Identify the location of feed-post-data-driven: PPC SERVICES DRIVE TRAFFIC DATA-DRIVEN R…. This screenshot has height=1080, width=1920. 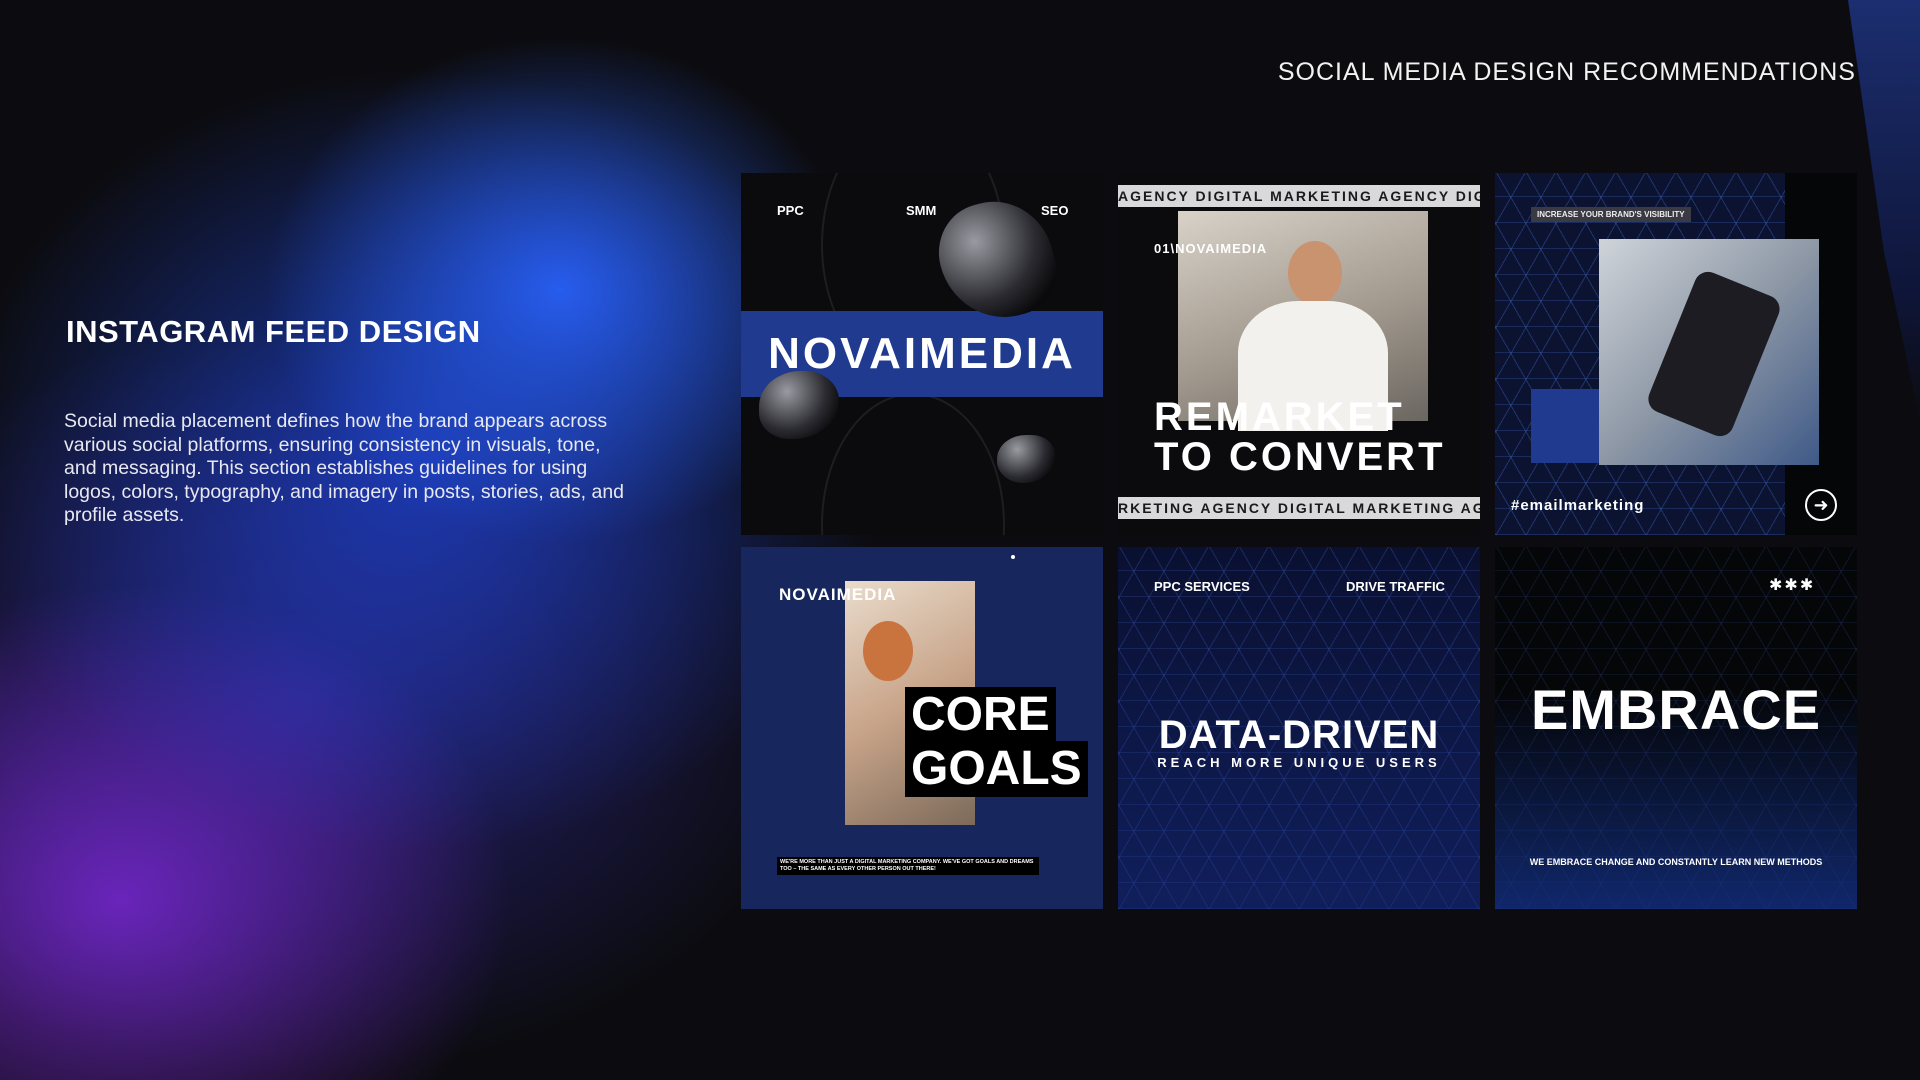
(1299, 728).